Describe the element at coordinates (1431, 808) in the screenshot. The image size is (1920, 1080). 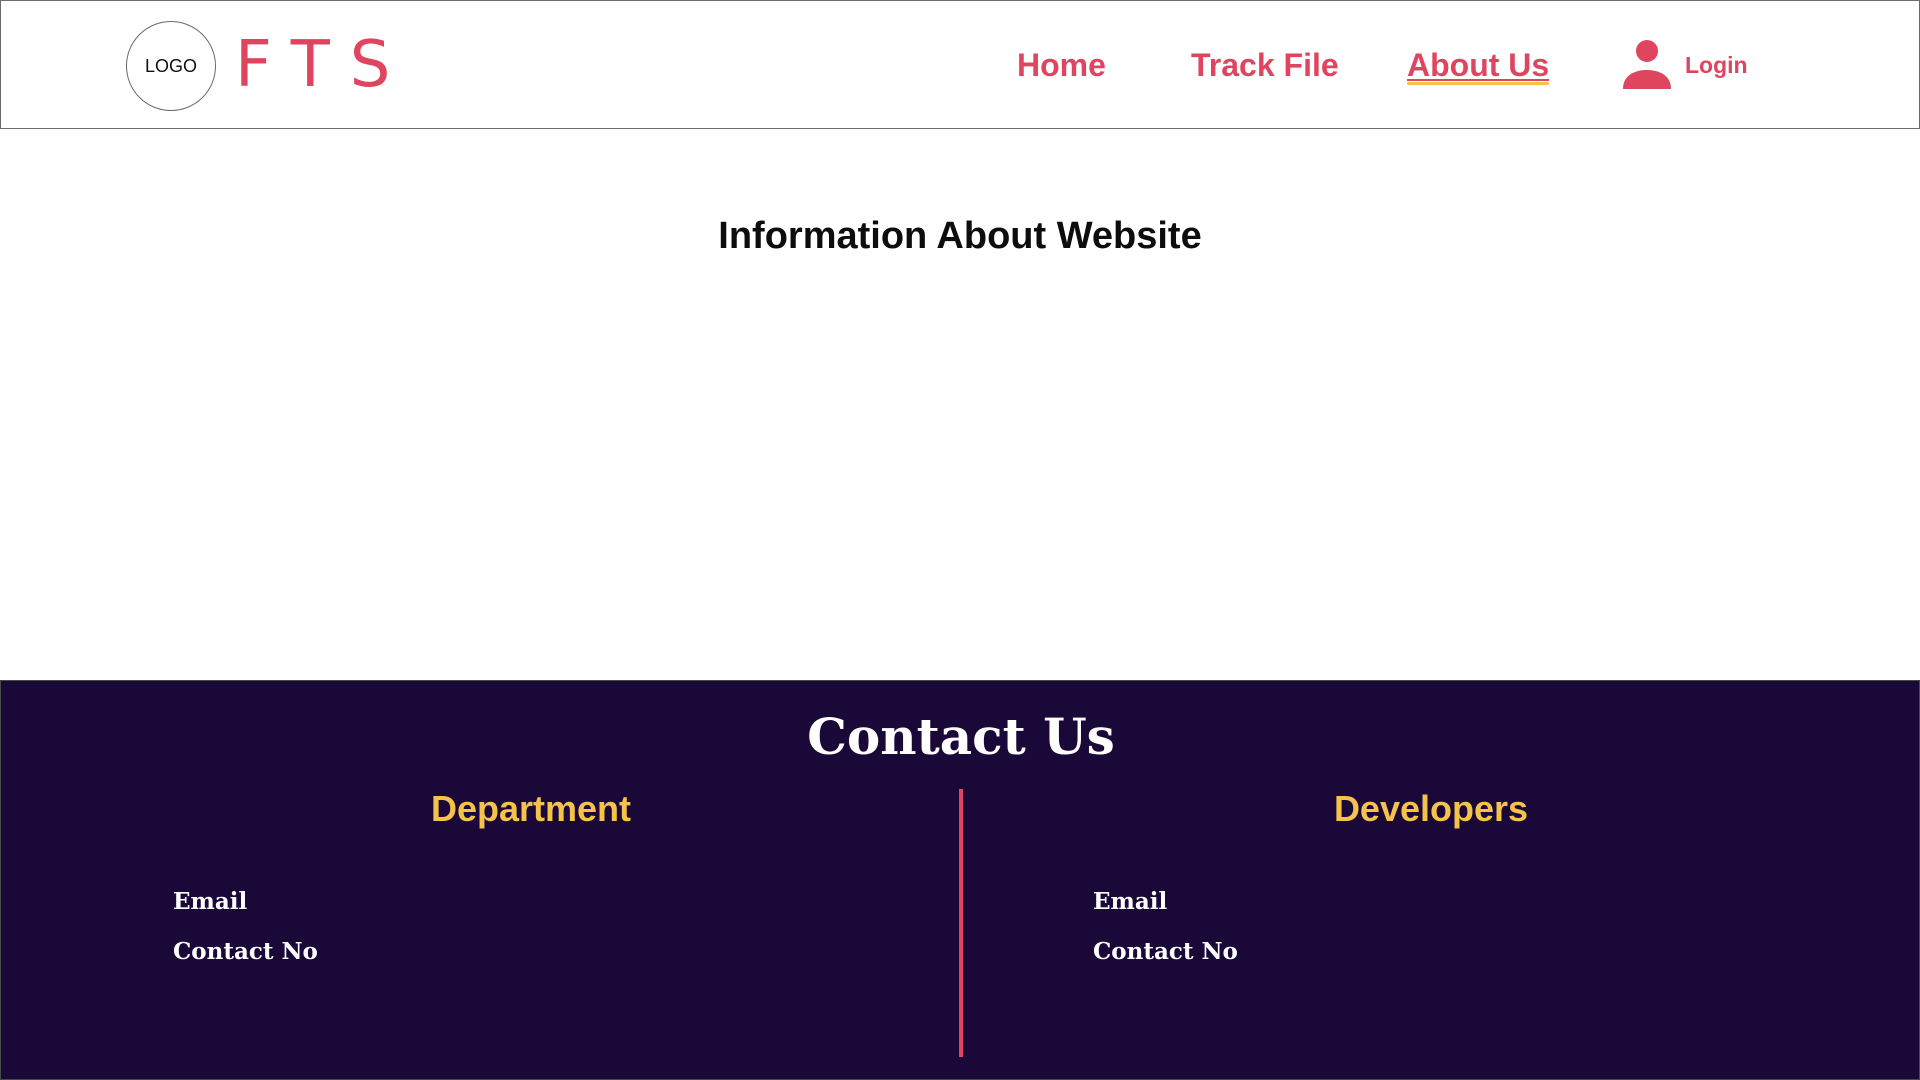
I see `developers-heading: Developers` at that location.